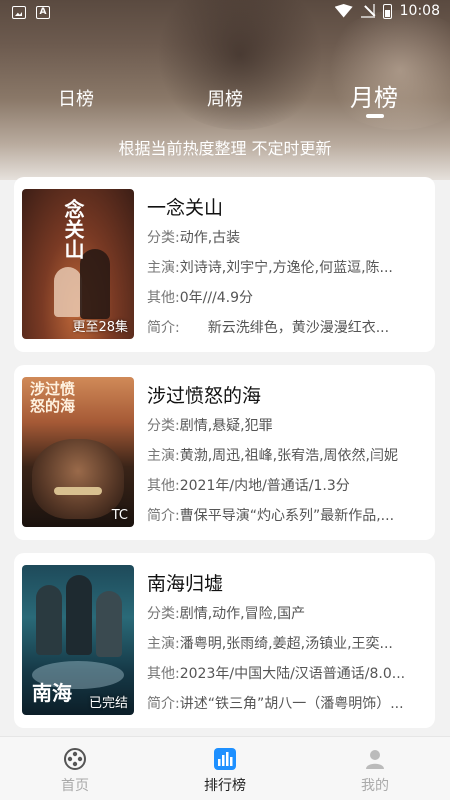  What do you see at coordinates (119, 515) in the screenshot?
I see `quality-badge: TC` at bounding box center [119, 515].